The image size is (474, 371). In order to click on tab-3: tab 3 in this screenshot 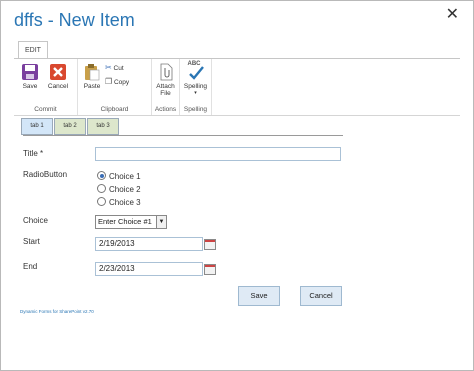, I will do `click(103, 126)`.